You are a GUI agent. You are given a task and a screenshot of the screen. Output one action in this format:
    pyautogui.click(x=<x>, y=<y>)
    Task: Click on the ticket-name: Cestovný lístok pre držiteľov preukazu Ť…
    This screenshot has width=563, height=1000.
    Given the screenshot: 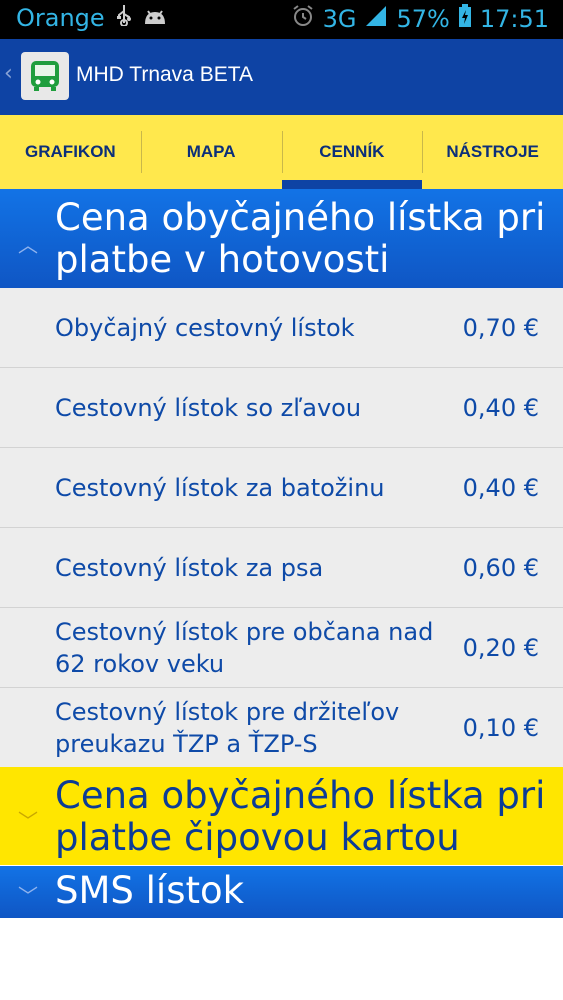 What is the action you would take?
    pyautogui.click(x=227, y=727)
    